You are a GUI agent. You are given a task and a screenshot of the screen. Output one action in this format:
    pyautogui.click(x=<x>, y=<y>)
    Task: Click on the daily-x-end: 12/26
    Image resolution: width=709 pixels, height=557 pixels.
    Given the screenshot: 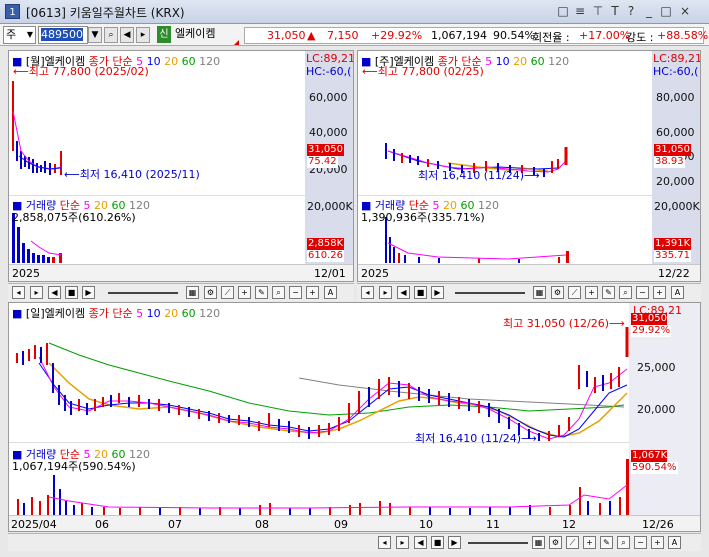 What is the action you would take?
    pyautogui.click(x=658, y=524)
    